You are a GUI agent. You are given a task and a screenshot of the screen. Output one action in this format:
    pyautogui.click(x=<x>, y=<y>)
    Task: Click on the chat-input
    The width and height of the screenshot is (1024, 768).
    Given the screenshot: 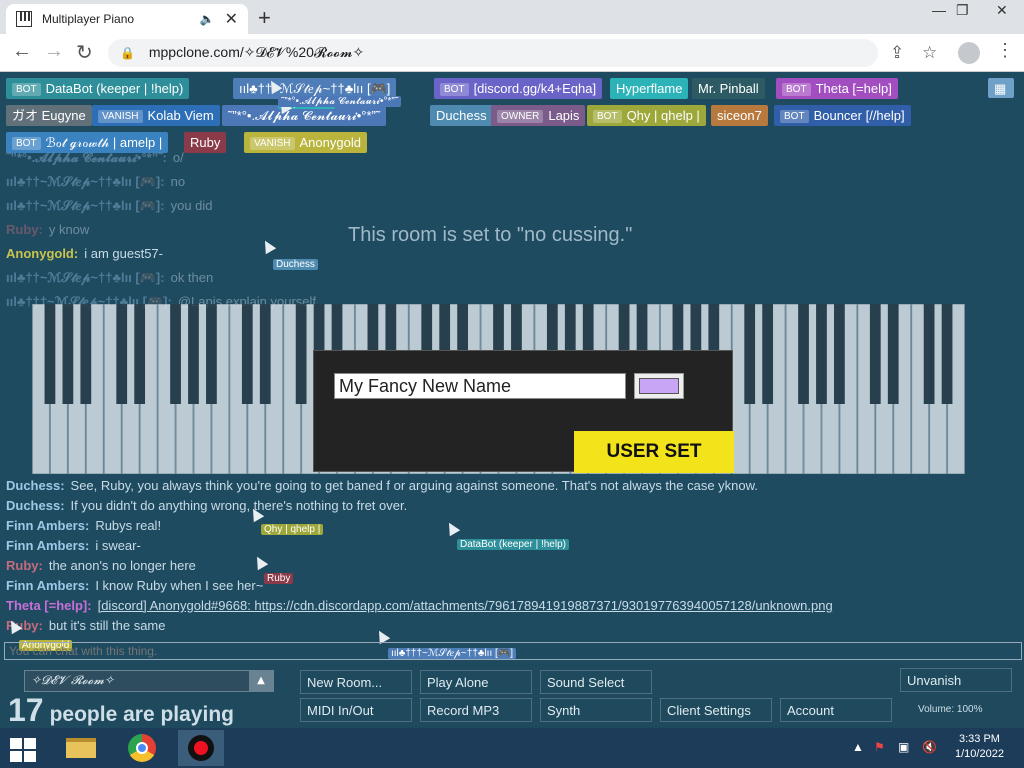 What is the action you would take?
    pyautogui.click(x=513, y=651)
    